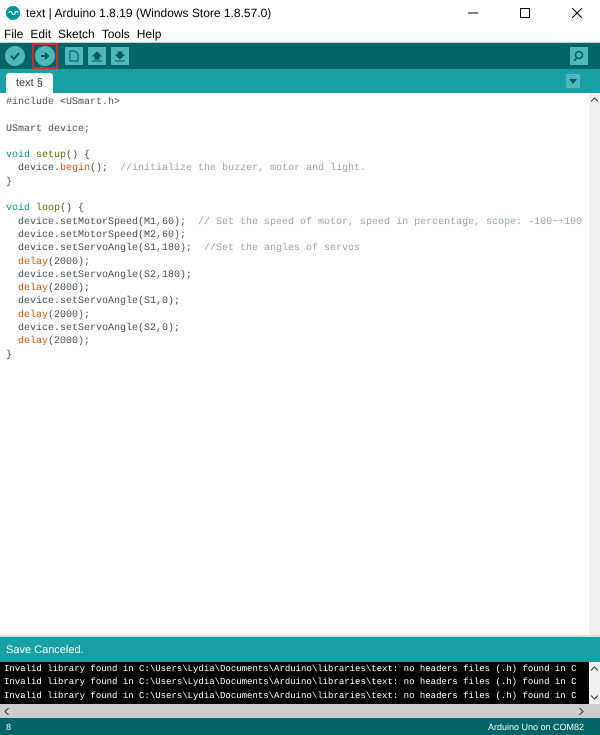  Describe the element at coordinates (105, 275) in the screenshot. I see `code-line: device.setServoAngle(S2,180);` at that location.